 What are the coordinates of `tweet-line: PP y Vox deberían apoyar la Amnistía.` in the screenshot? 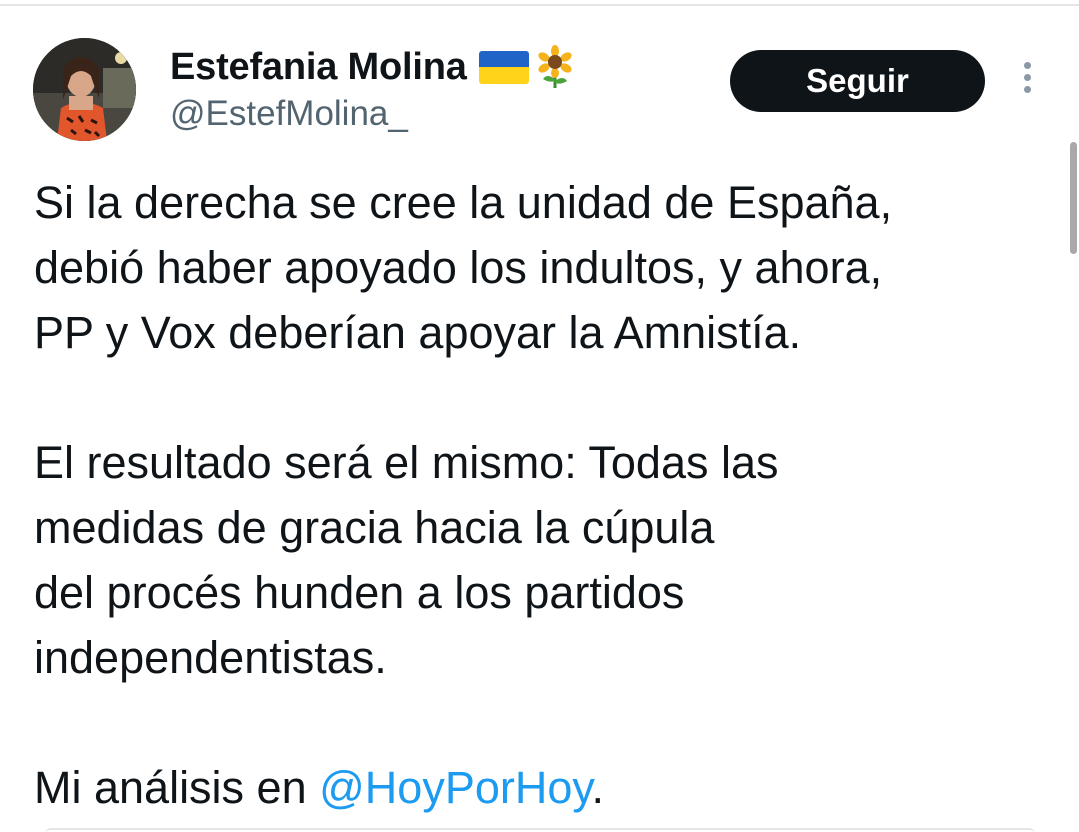 It's located at (418, 332).